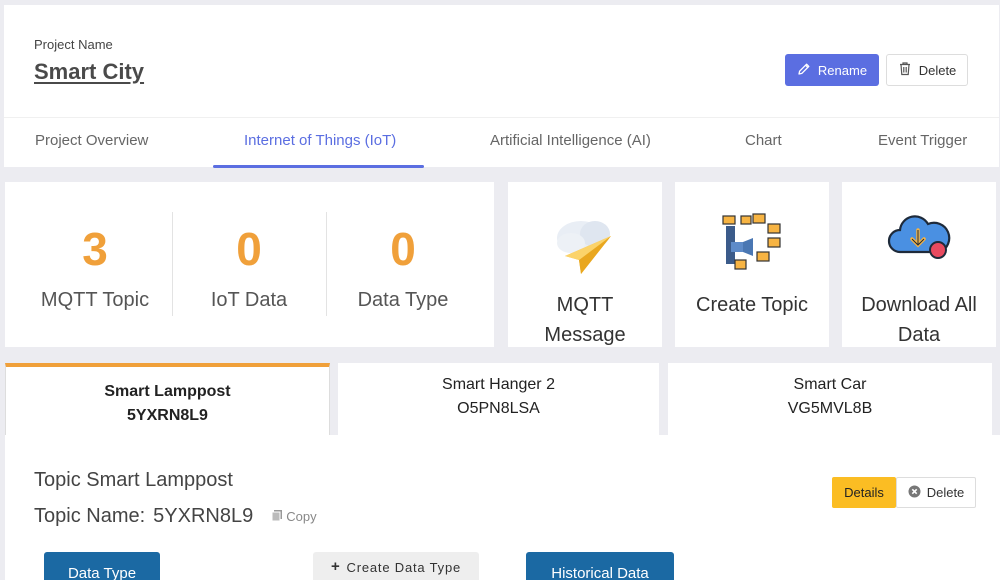  What do you see at coordinates (95, 249) in the screenshot?
I see `stat-value: 3` at bounding box center [95, 249].